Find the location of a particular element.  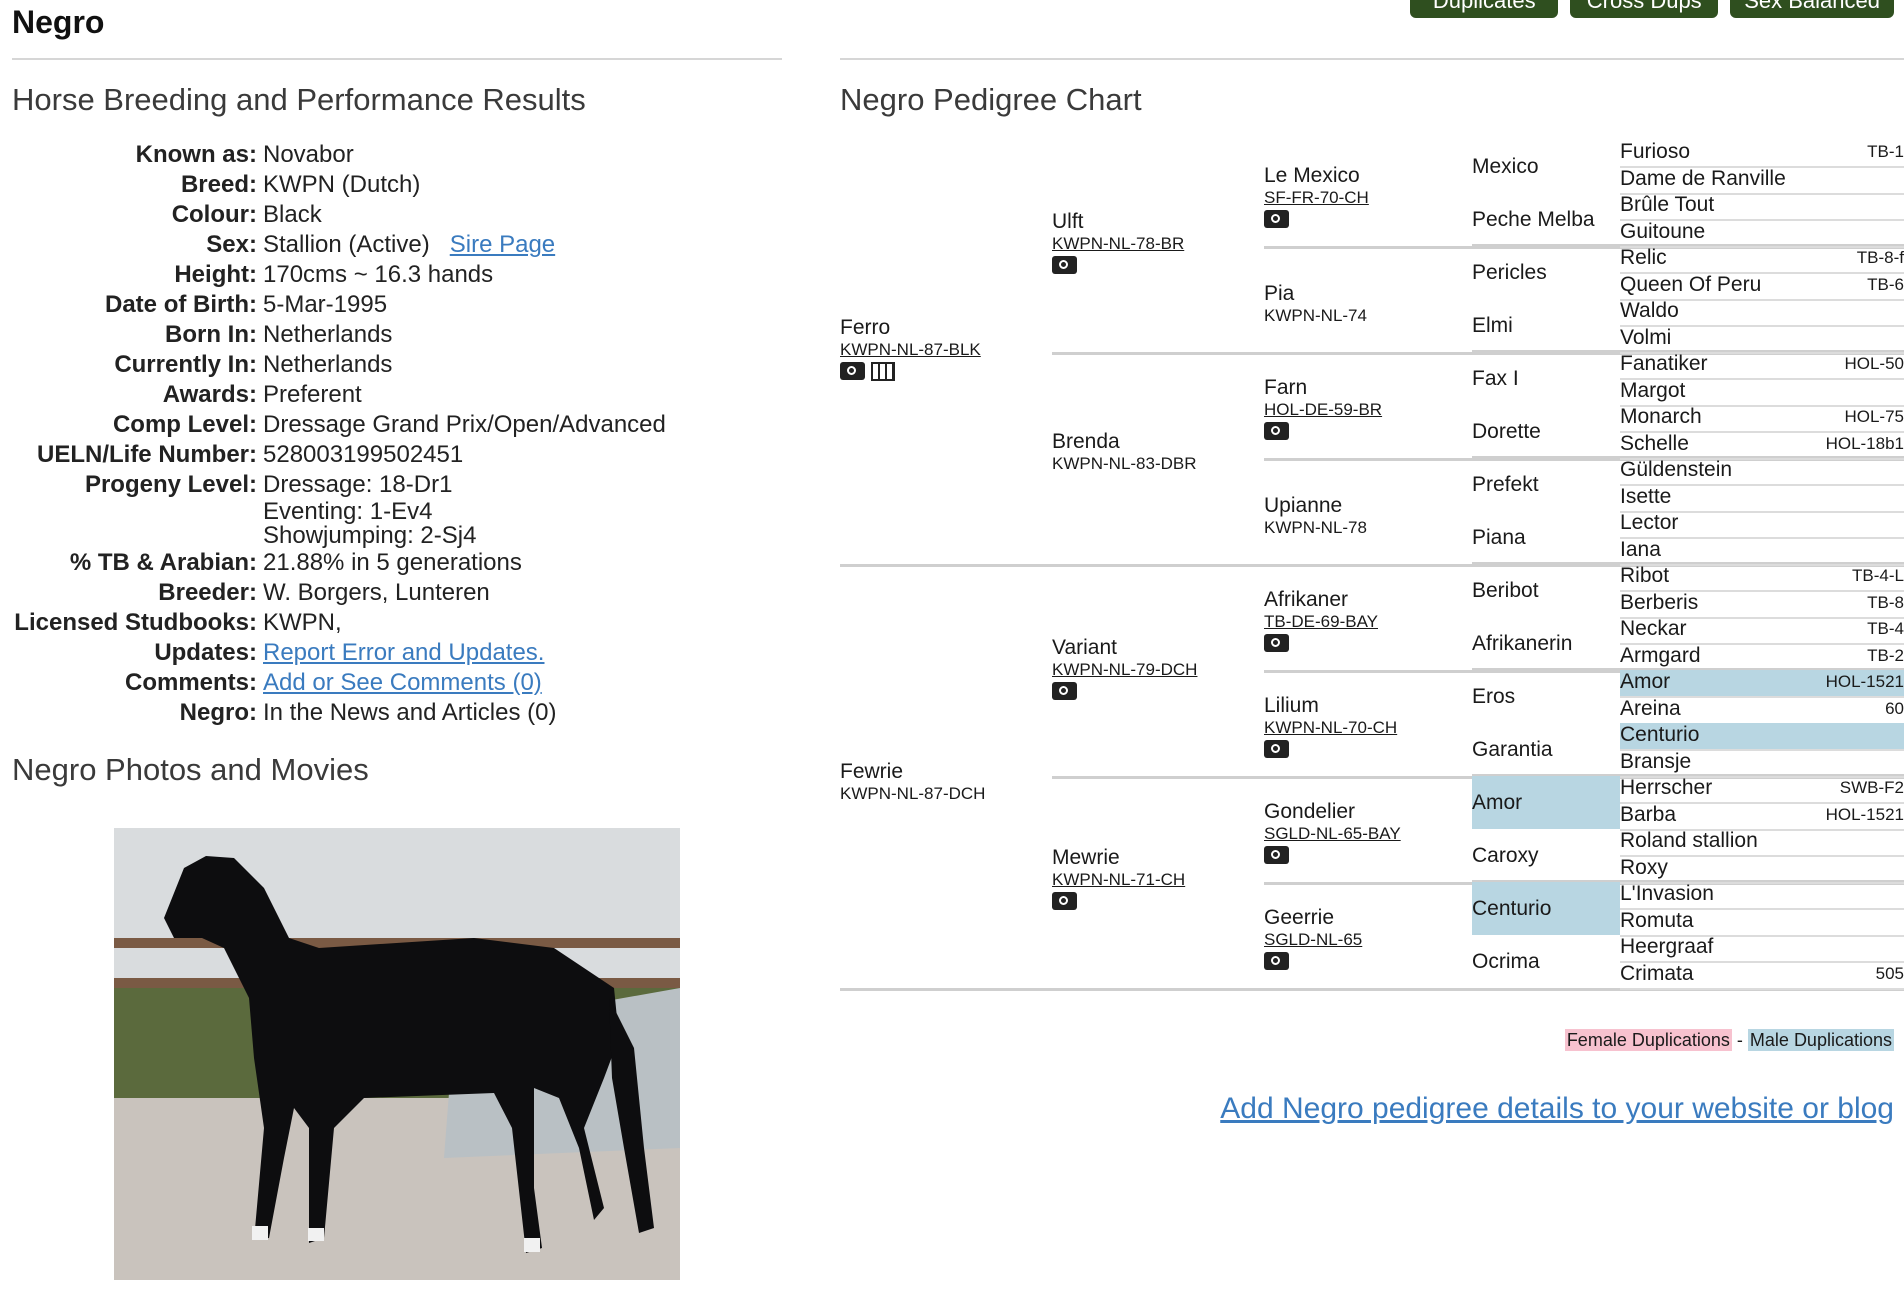

pedigree-gen5-horse: Isette is located at coordinates (1762, 499).